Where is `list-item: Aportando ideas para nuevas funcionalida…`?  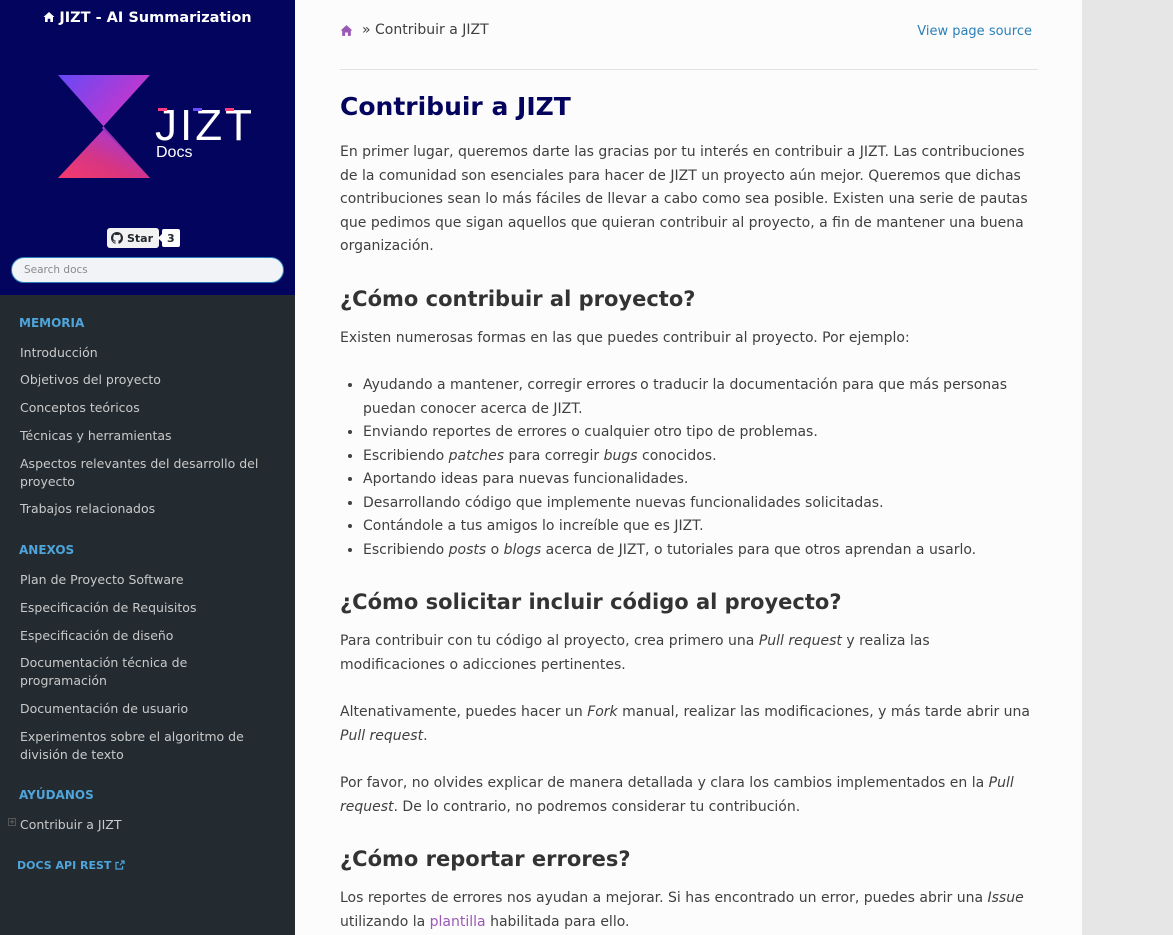 list-item: Aportando ideas para nuevas funcionalida… is located at coordinates (700, 480).